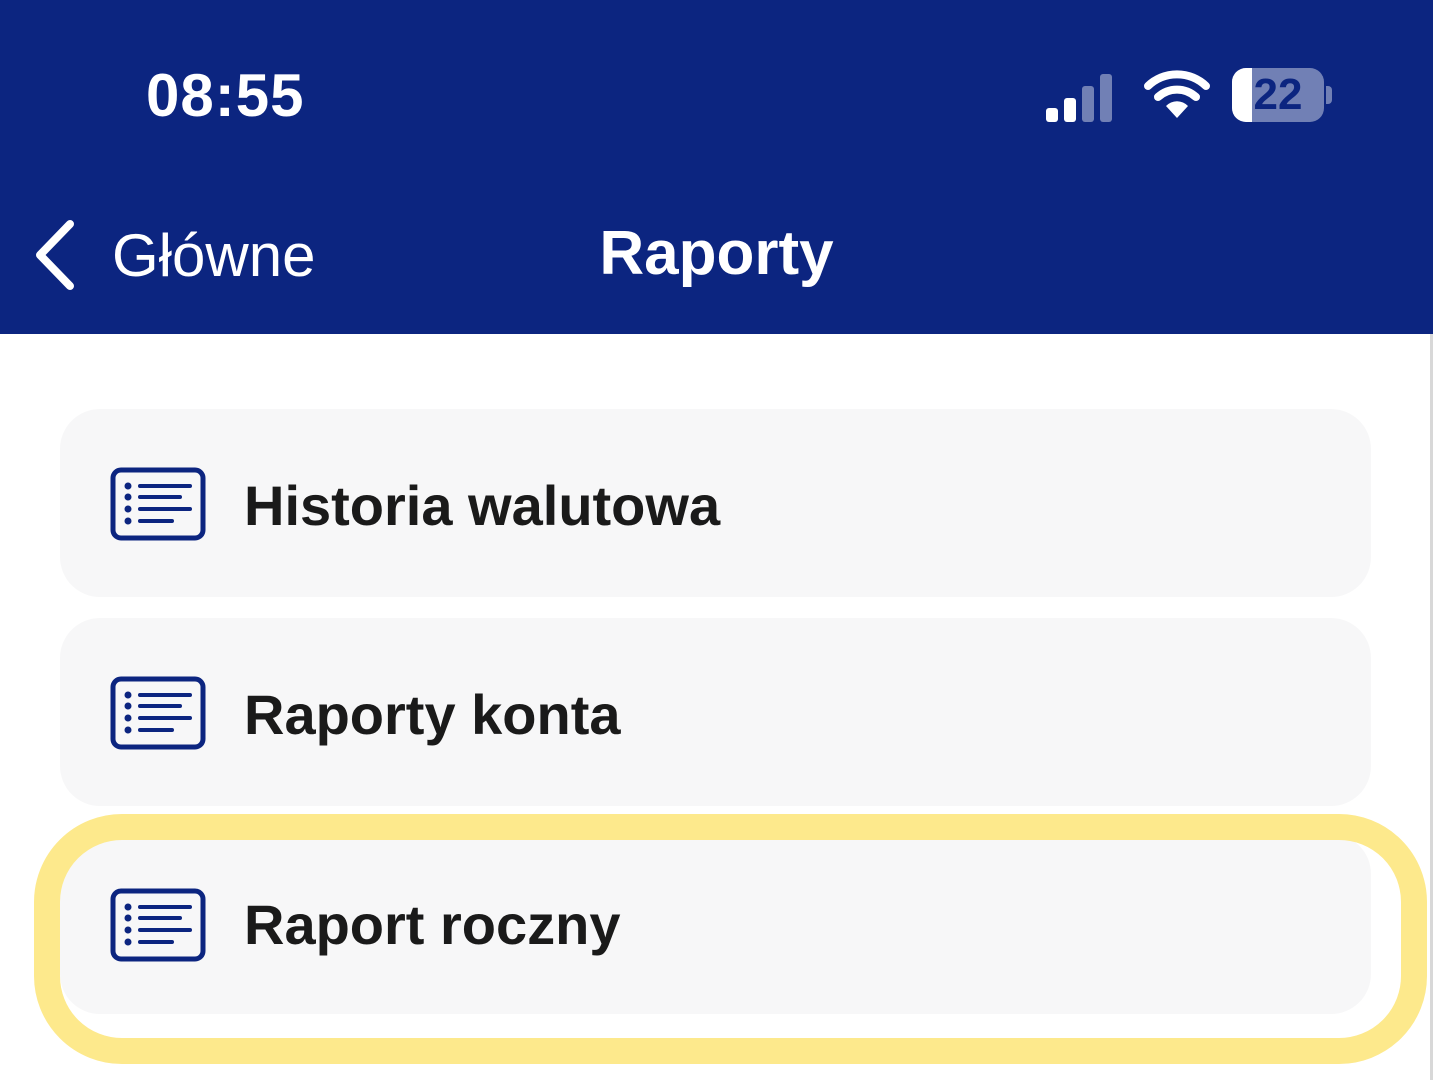 Image resolution: width=1433 pixels, height=1080 pixels. What do you see at coordinates (1177, 94) in the screenshot?
I see `wifi-icon` at bounding box center [1177, 94].